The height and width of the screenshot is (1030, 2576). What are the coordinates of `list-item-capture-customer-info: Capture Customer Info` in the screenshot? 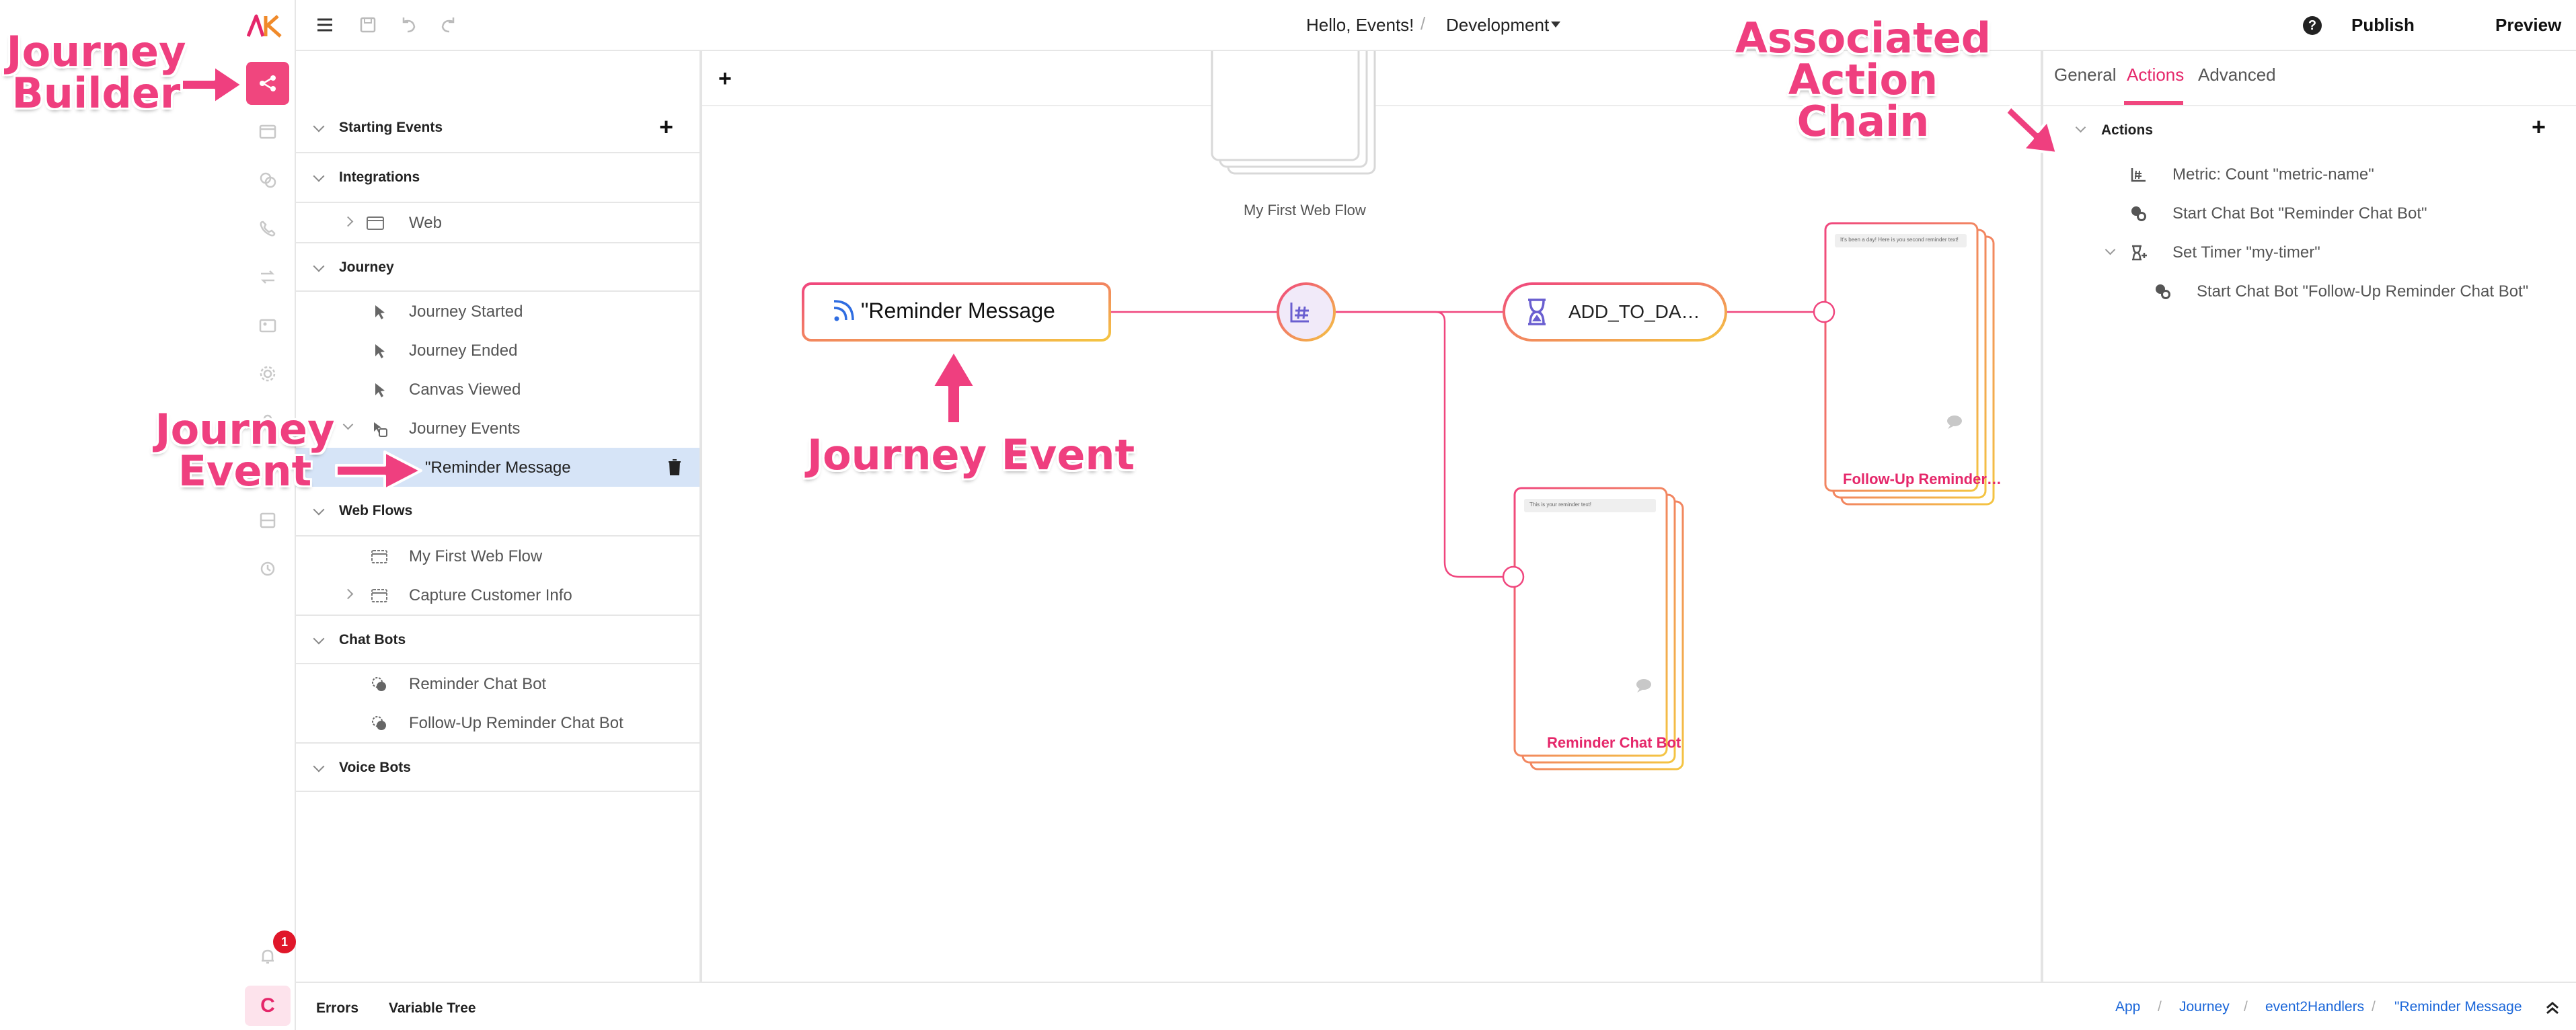 It's located at (497, 595).